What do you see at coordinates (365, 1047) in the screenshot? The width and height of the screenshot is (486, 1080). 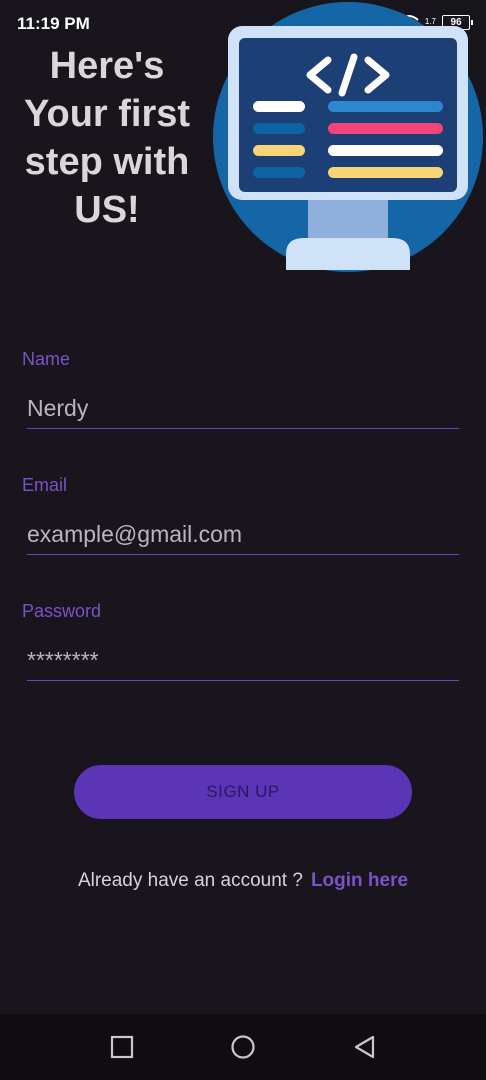 I see `triangle-back-icon` at bounding box center [365, 1047].